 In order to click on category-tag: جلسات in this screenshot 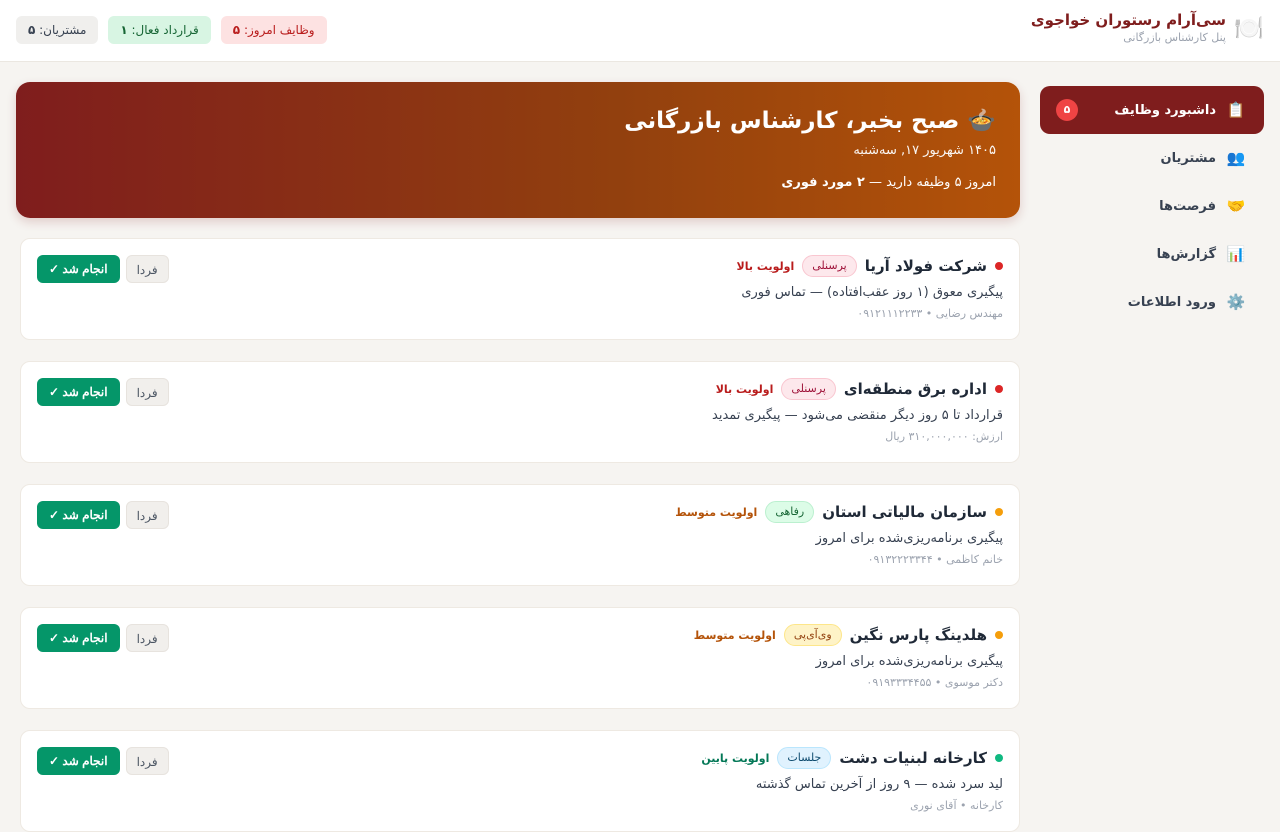, I will do `click(804, 758)`.